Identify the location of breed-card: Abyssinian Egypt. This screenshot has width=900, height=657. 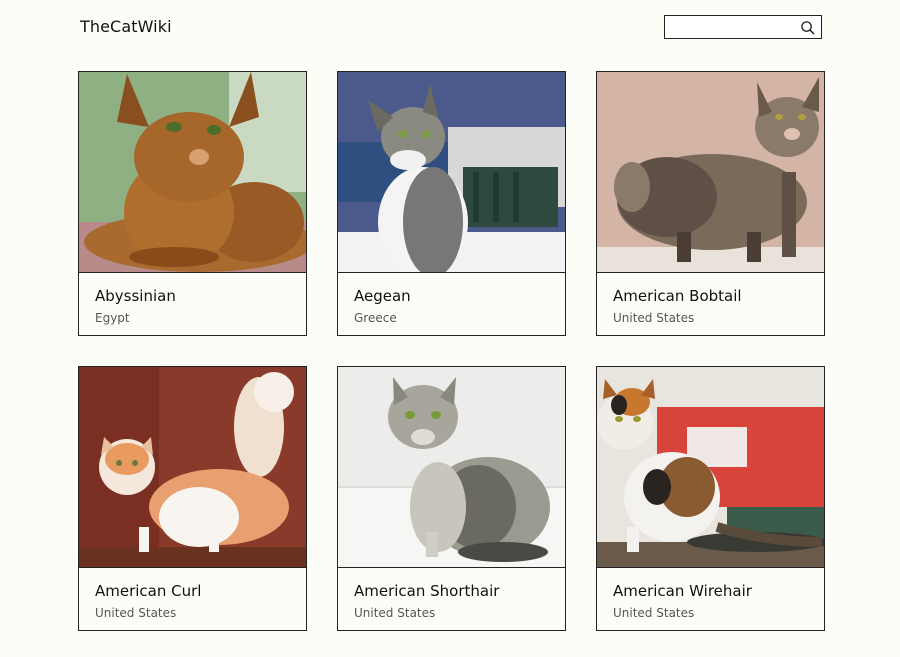
(192, 203).